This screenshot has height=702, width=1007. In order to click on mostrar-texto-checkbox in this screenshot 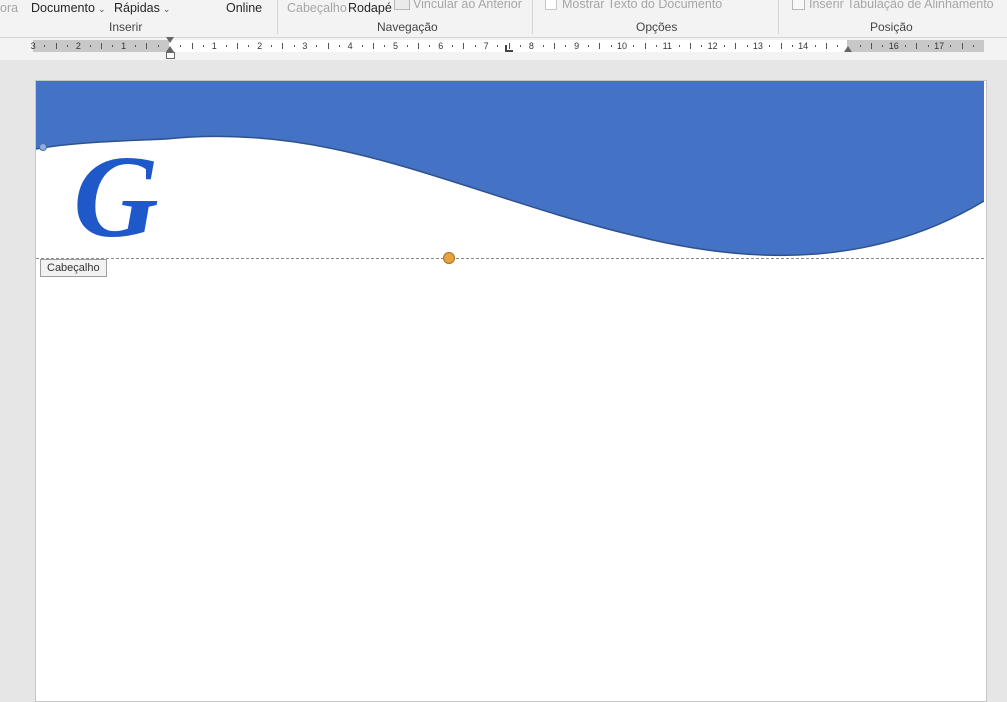, I will do `click(551, 5)`.